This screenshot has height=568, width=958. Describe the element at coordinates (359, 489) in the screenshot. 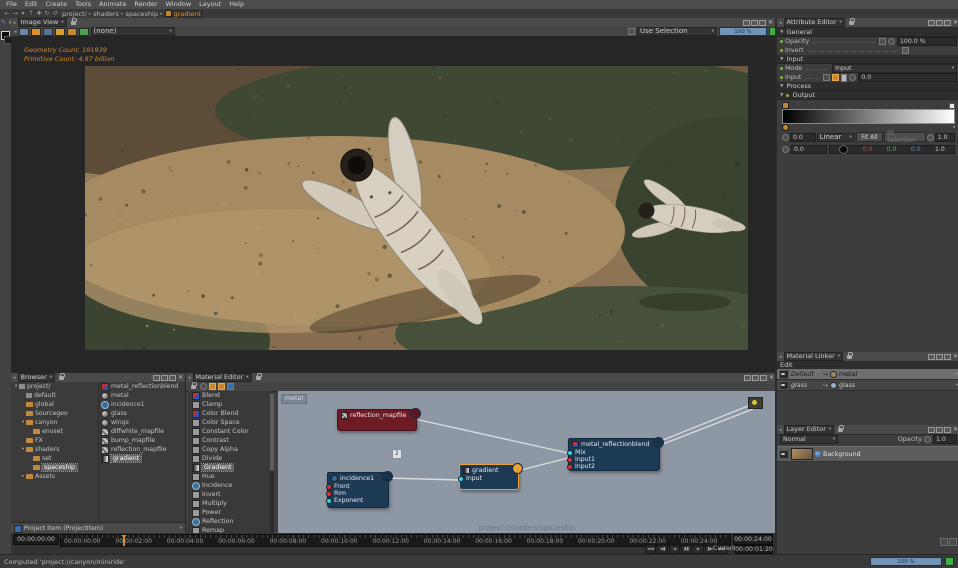

I see `graph-node-incidence1: incidence1 Front Rim Exponent` at that location.